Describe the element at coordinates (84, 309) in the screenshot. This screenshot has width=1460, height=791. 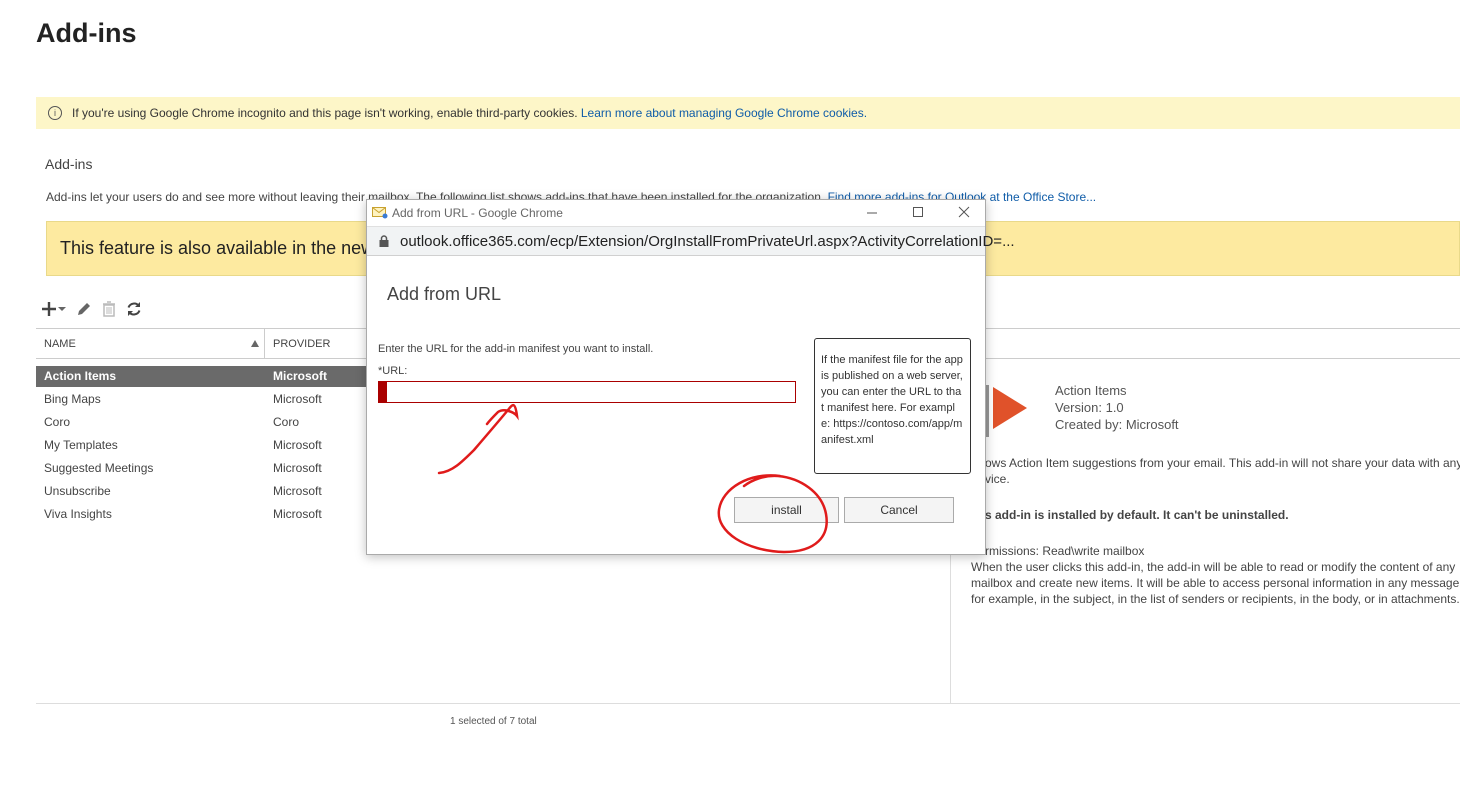
I see `pencil-icon` at that location.